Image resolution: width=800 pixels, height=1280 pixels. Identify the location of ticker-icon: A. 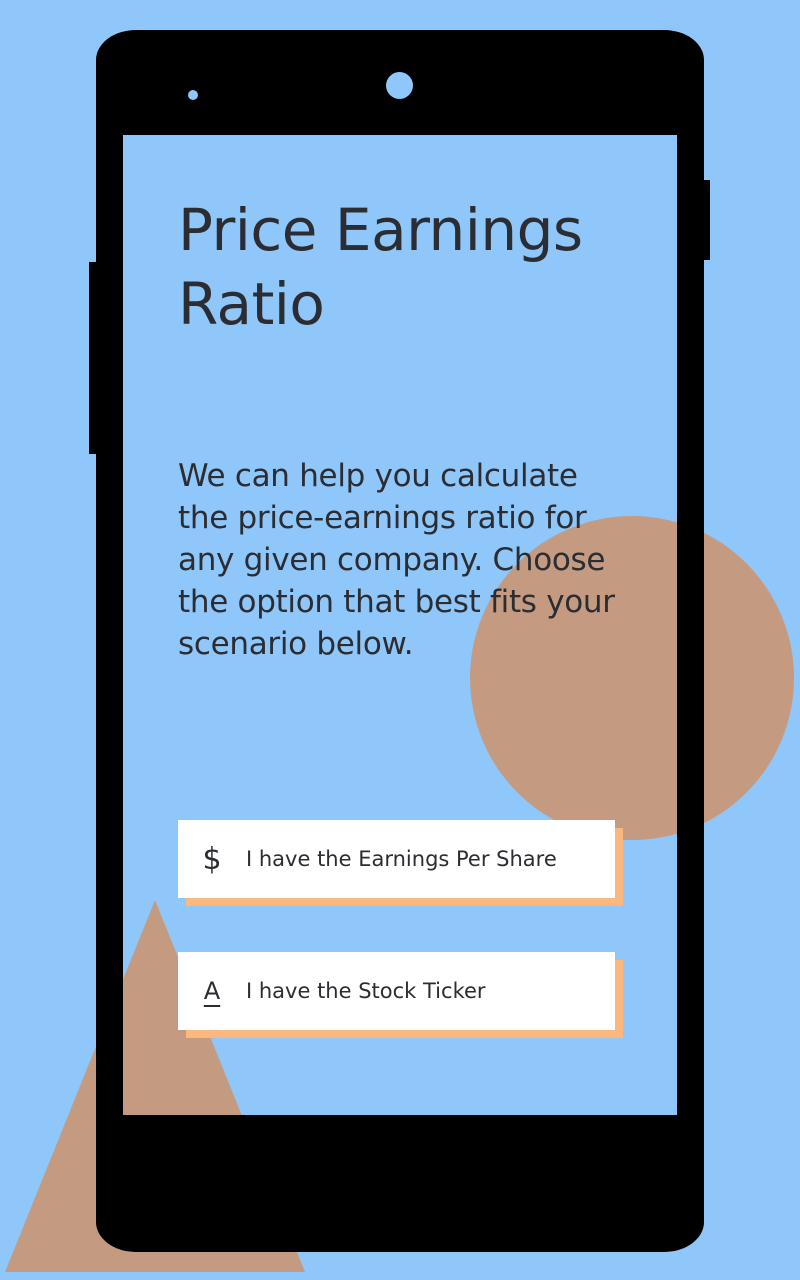
(212, 991).